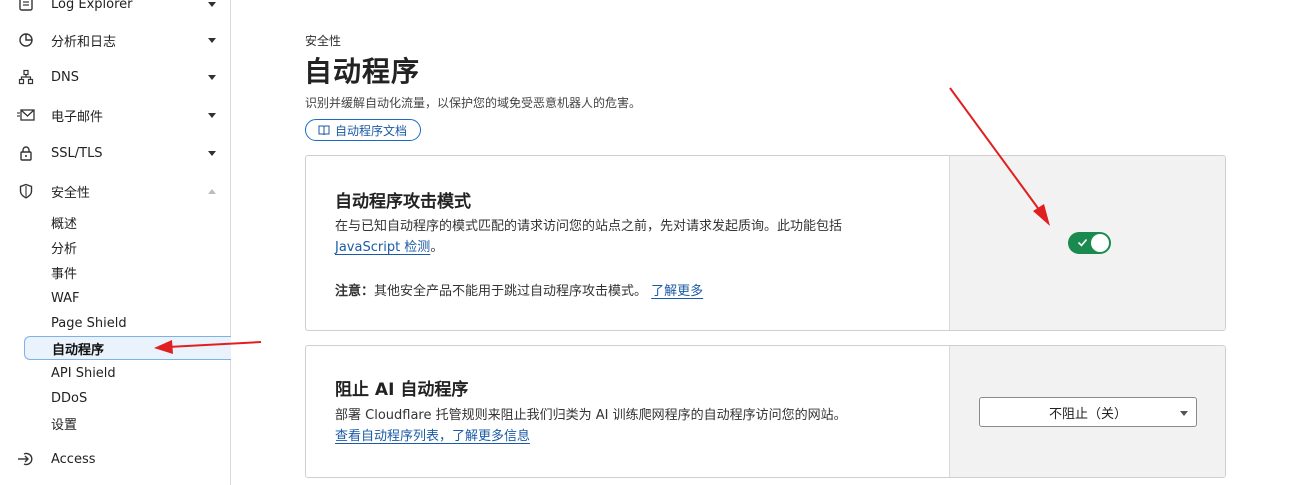 The image size is (1301, 485). I want to click on card-title: 阻止 AI 自动程序, so click(402, 390).